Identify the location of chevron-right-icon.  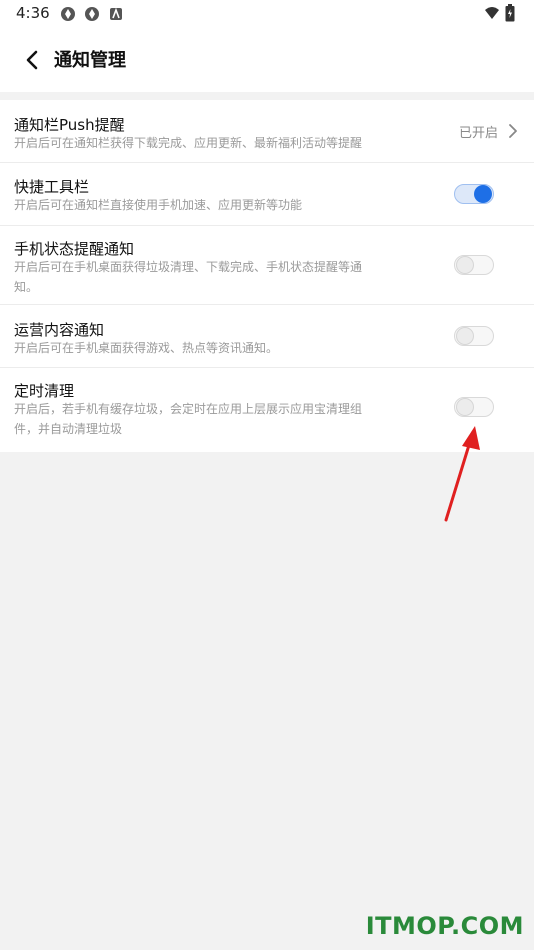
(513, 131).